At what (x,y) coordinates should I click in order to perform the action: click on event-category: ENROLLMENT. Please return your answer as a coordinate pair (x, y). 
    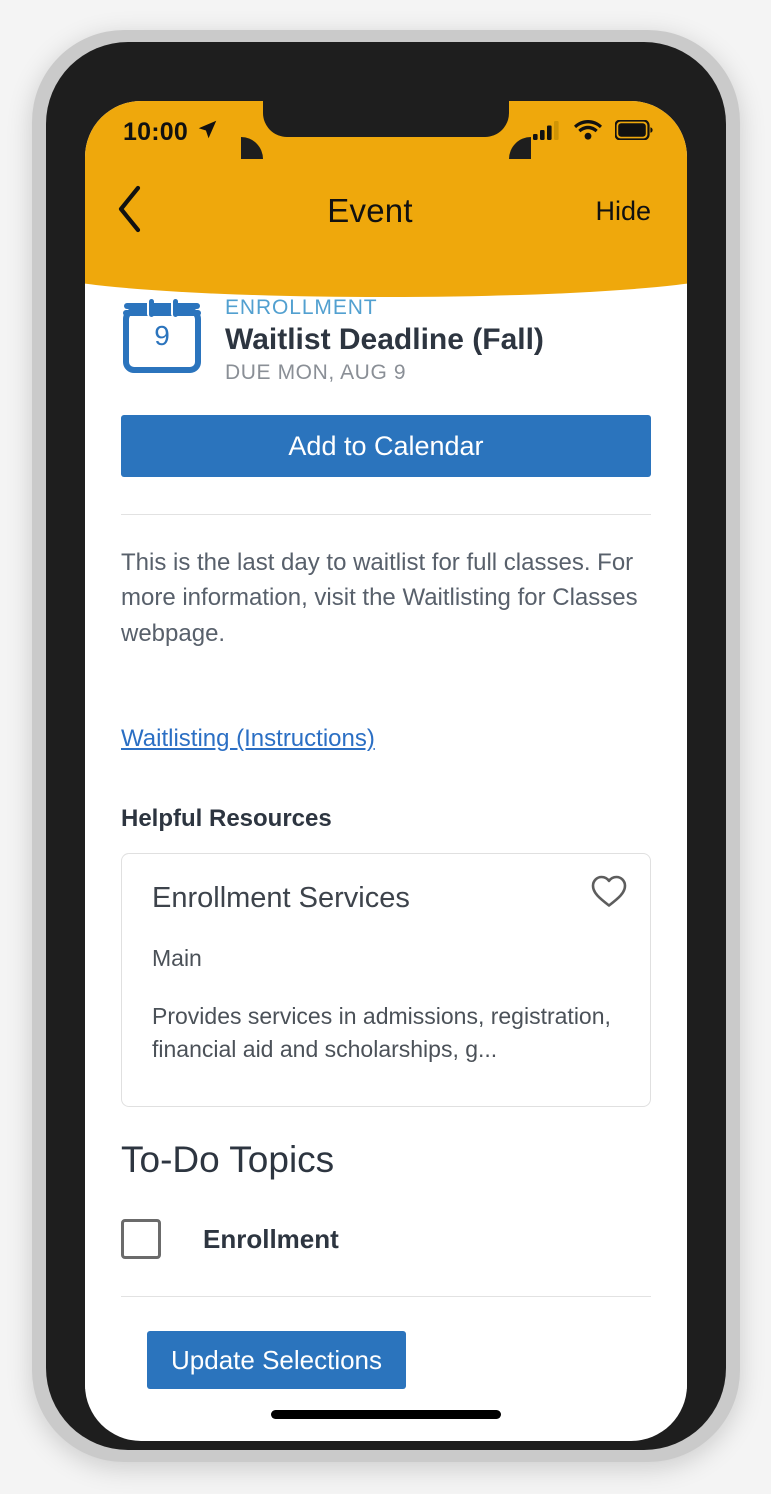
    Looking at the image, I should click on (301, 307).